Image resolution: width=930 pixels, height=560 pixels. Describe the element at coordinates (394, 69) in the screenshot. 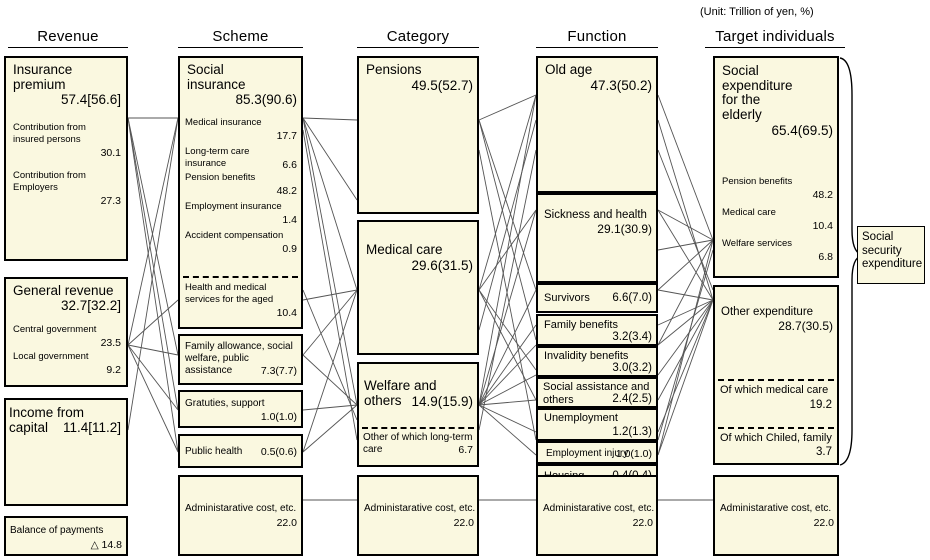

I see `pensions-title: Pensions` at that location.